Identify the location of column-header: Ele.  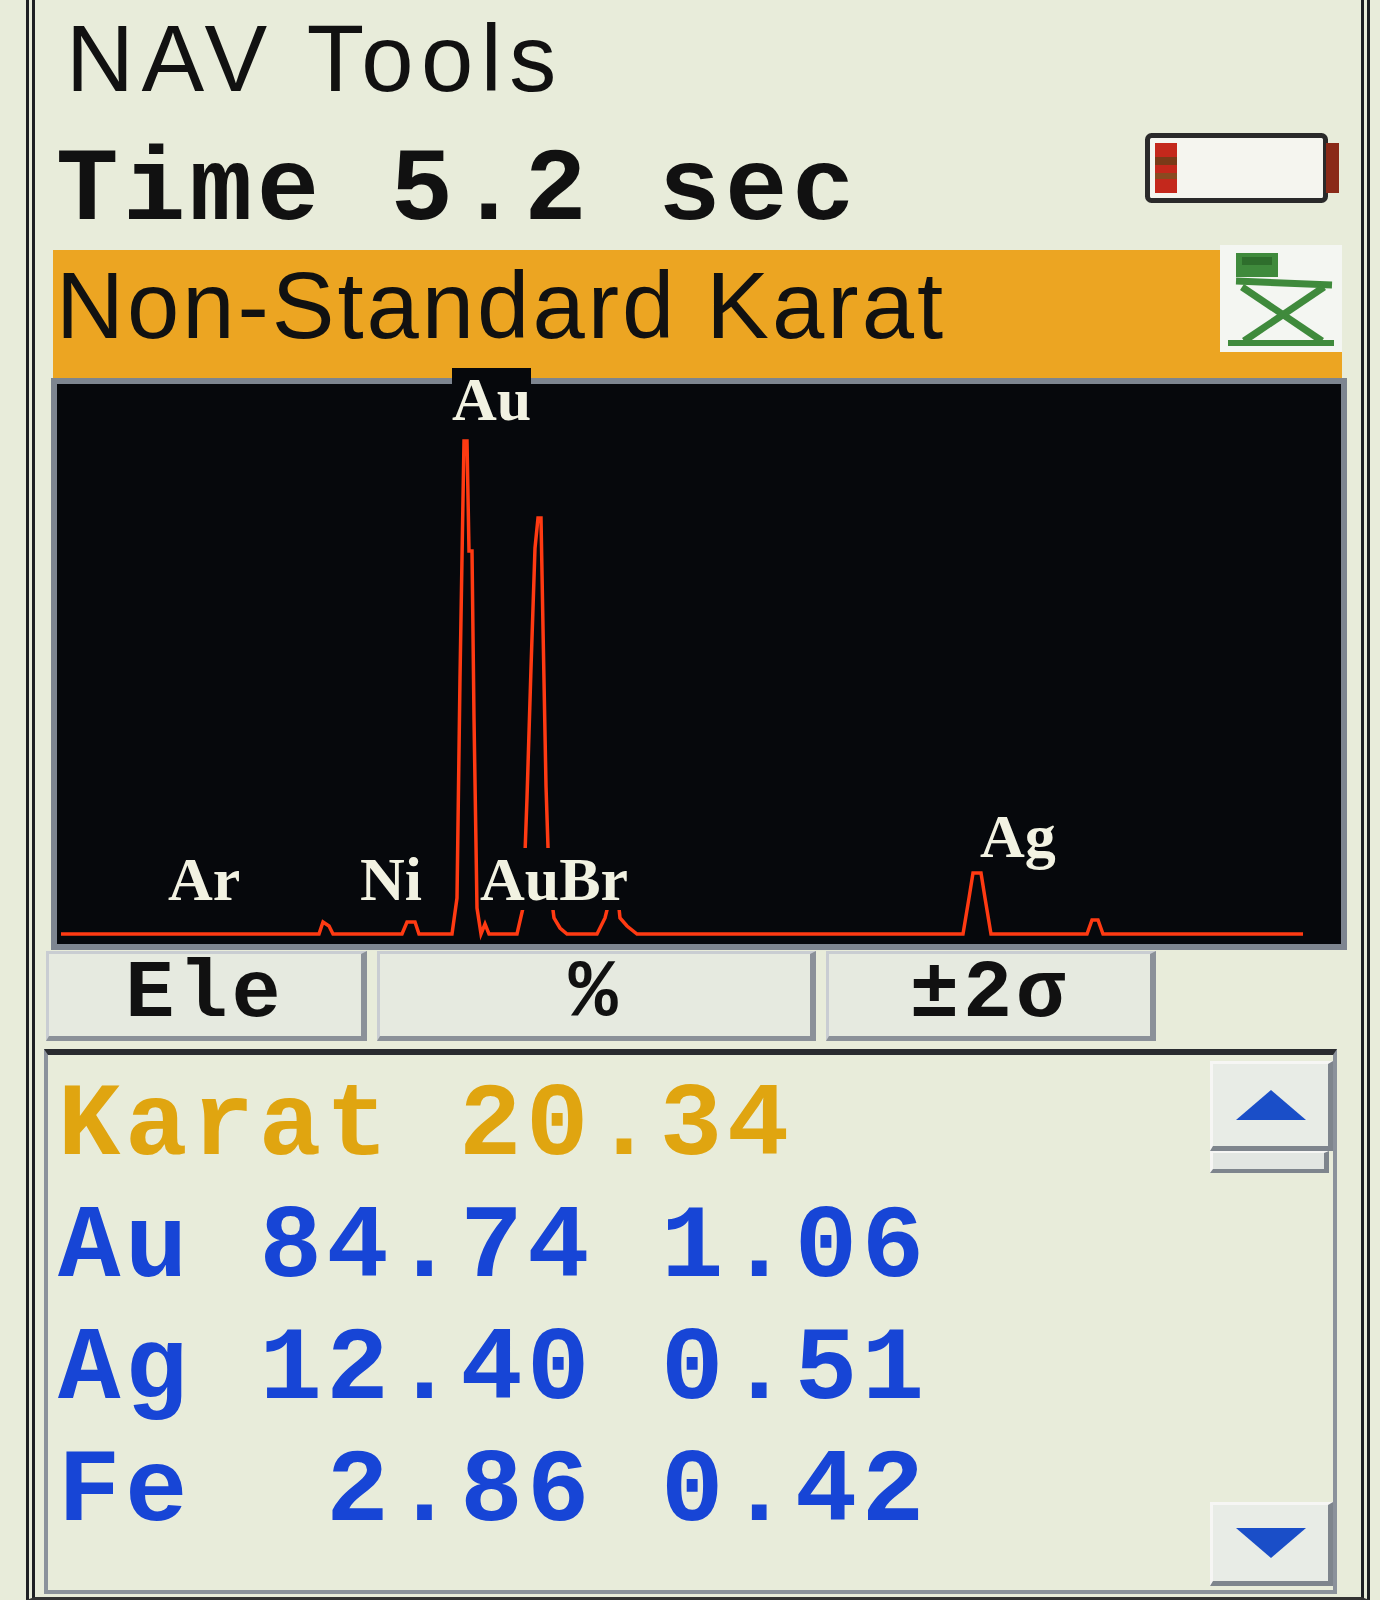
(206, 996).